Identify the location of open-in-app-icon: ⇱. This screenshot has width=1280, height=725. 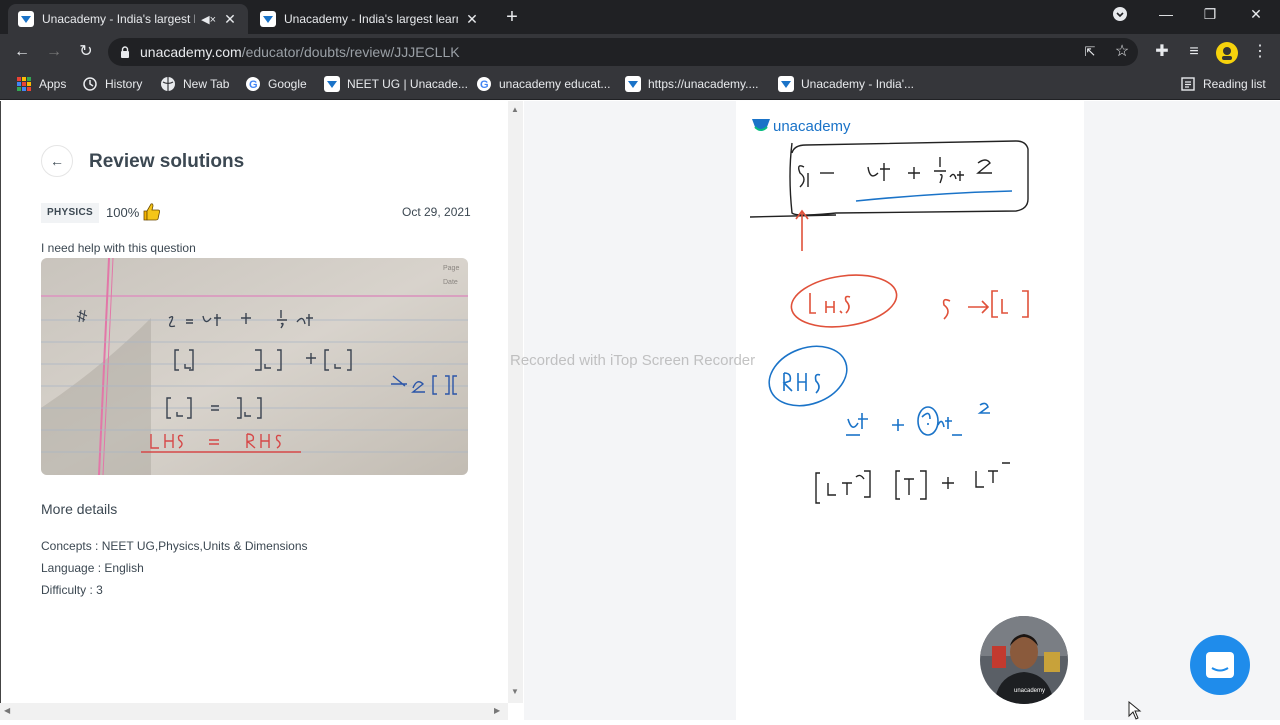
(1090, 52).